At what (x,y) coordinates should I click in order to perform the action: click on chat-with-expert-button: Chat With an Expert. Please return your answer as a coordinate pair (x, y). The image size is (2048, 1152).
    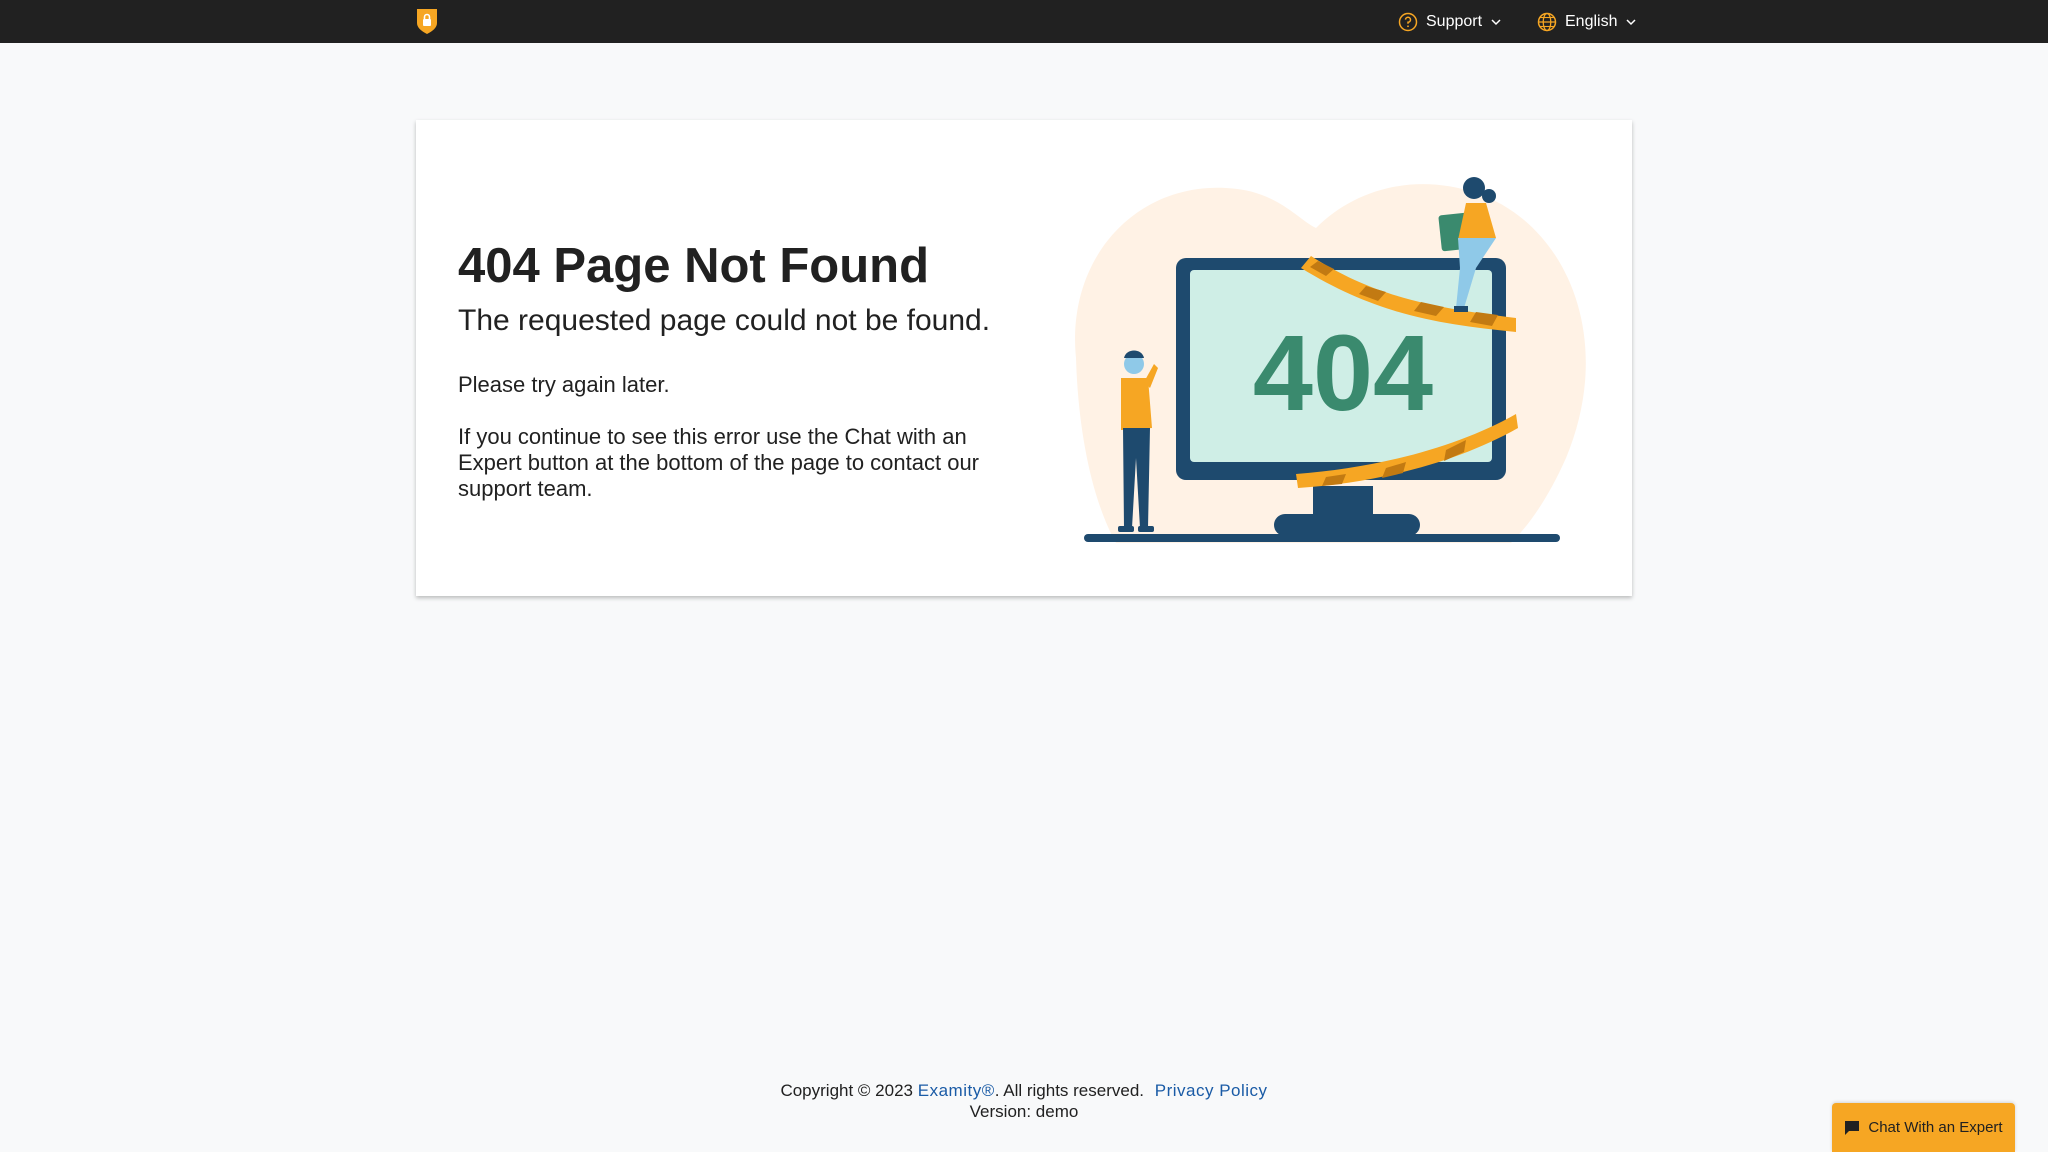
    Looking at the image, I should click on (1923, 1127).